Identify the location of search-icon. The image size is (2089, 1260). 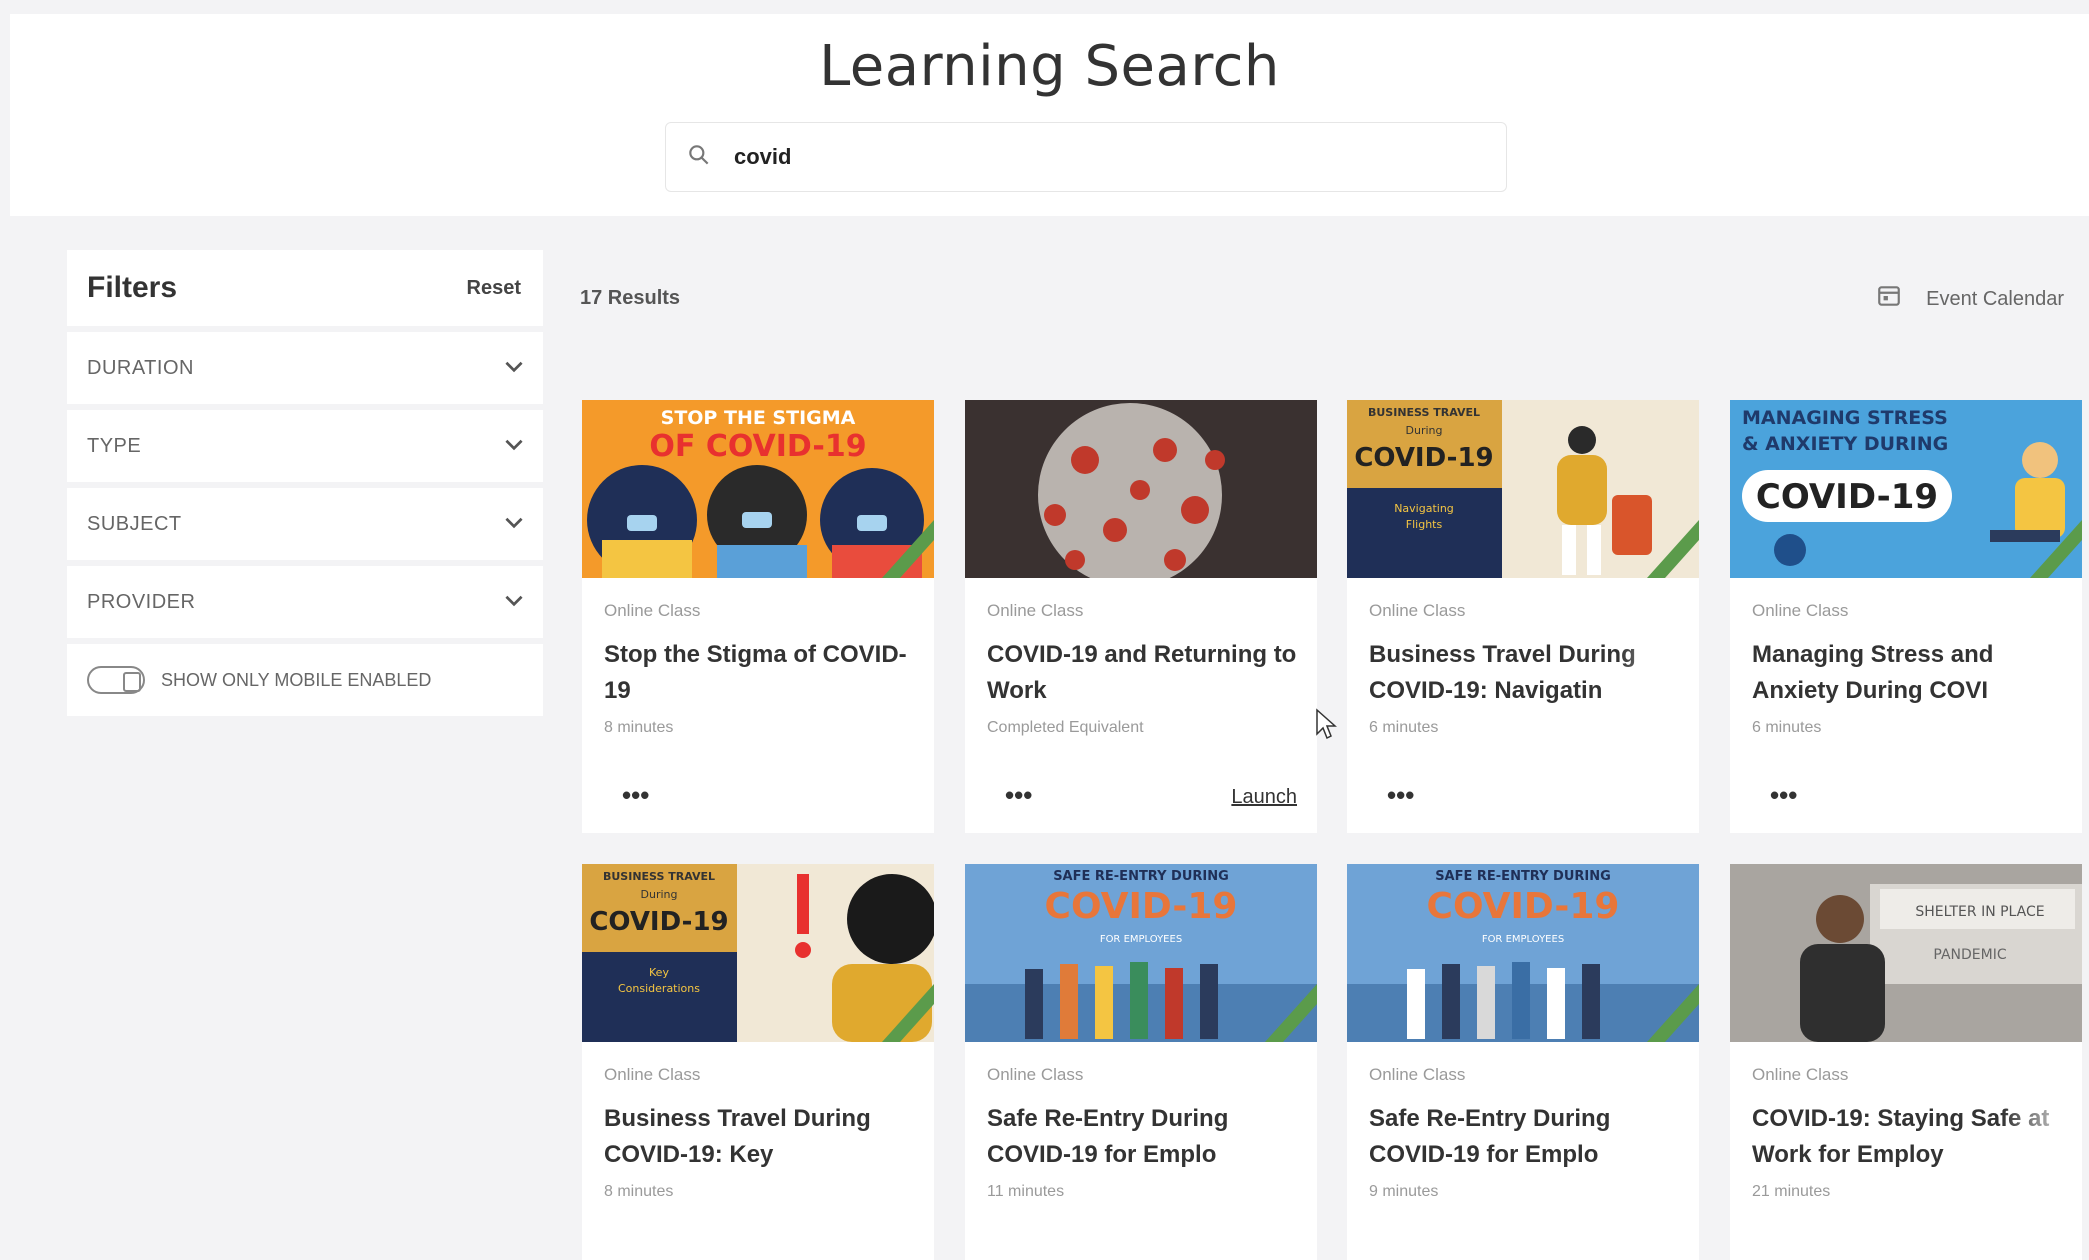
(699, 157).